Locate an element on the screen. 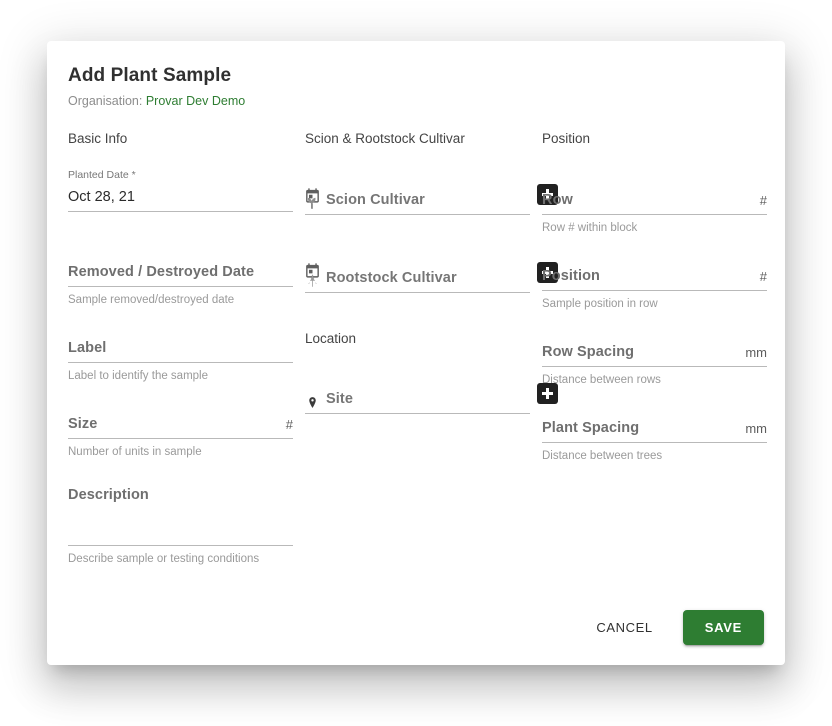  section-header-position: Position is located at coordinates (566, 138).